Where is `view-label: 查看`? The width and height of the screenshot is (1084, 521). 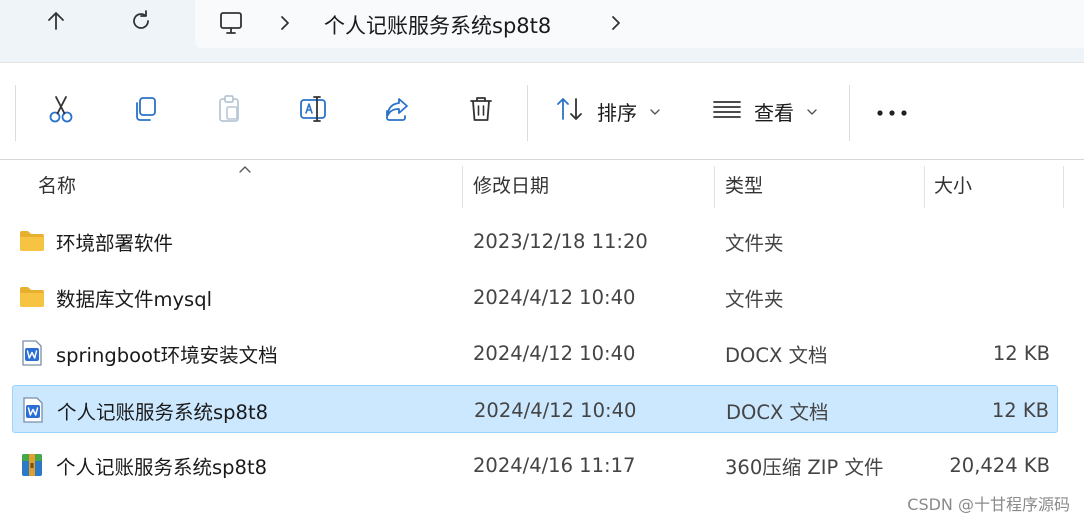 view-label: 查看 is located at coordinates (774, 112).